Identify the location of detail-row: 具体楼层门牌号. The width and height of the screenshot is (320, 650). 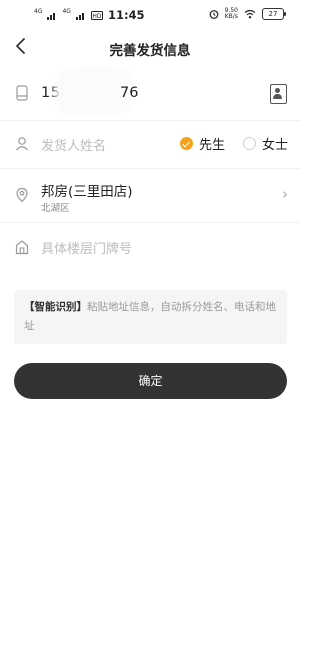
(150, 247).